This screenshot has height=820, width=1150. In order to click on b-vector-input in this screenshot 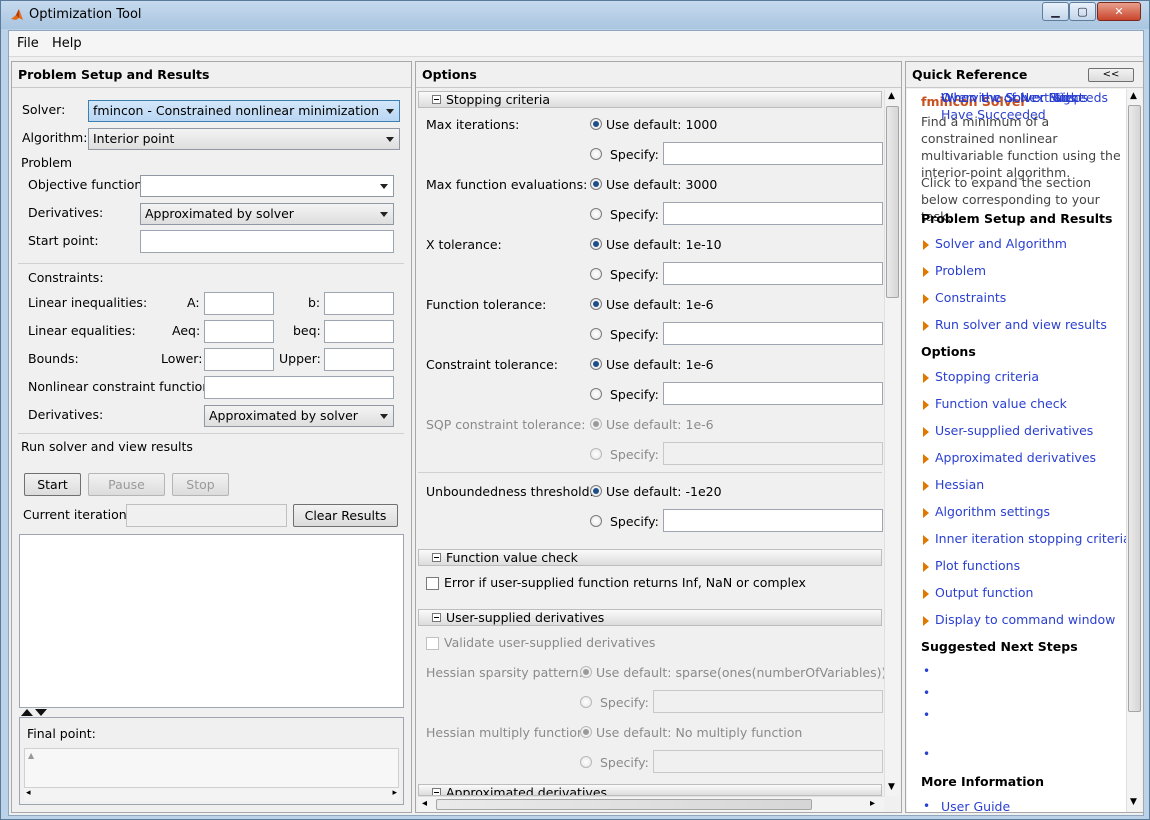, I will do `click(359, 303)`.